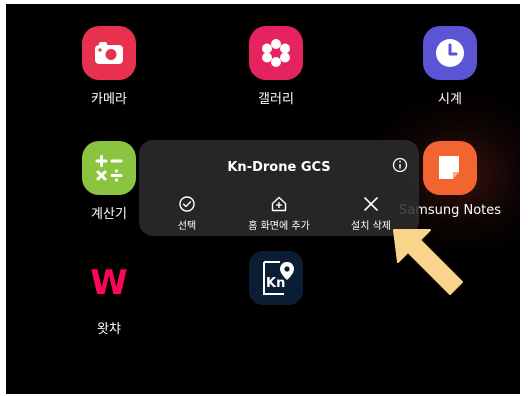  Describe the element at coordinates (279, 188) in the screenshot. I see `app-context-menu: Kn-Drone GCS 선택 홈 화면에 추가 설치 삭제` at that location.